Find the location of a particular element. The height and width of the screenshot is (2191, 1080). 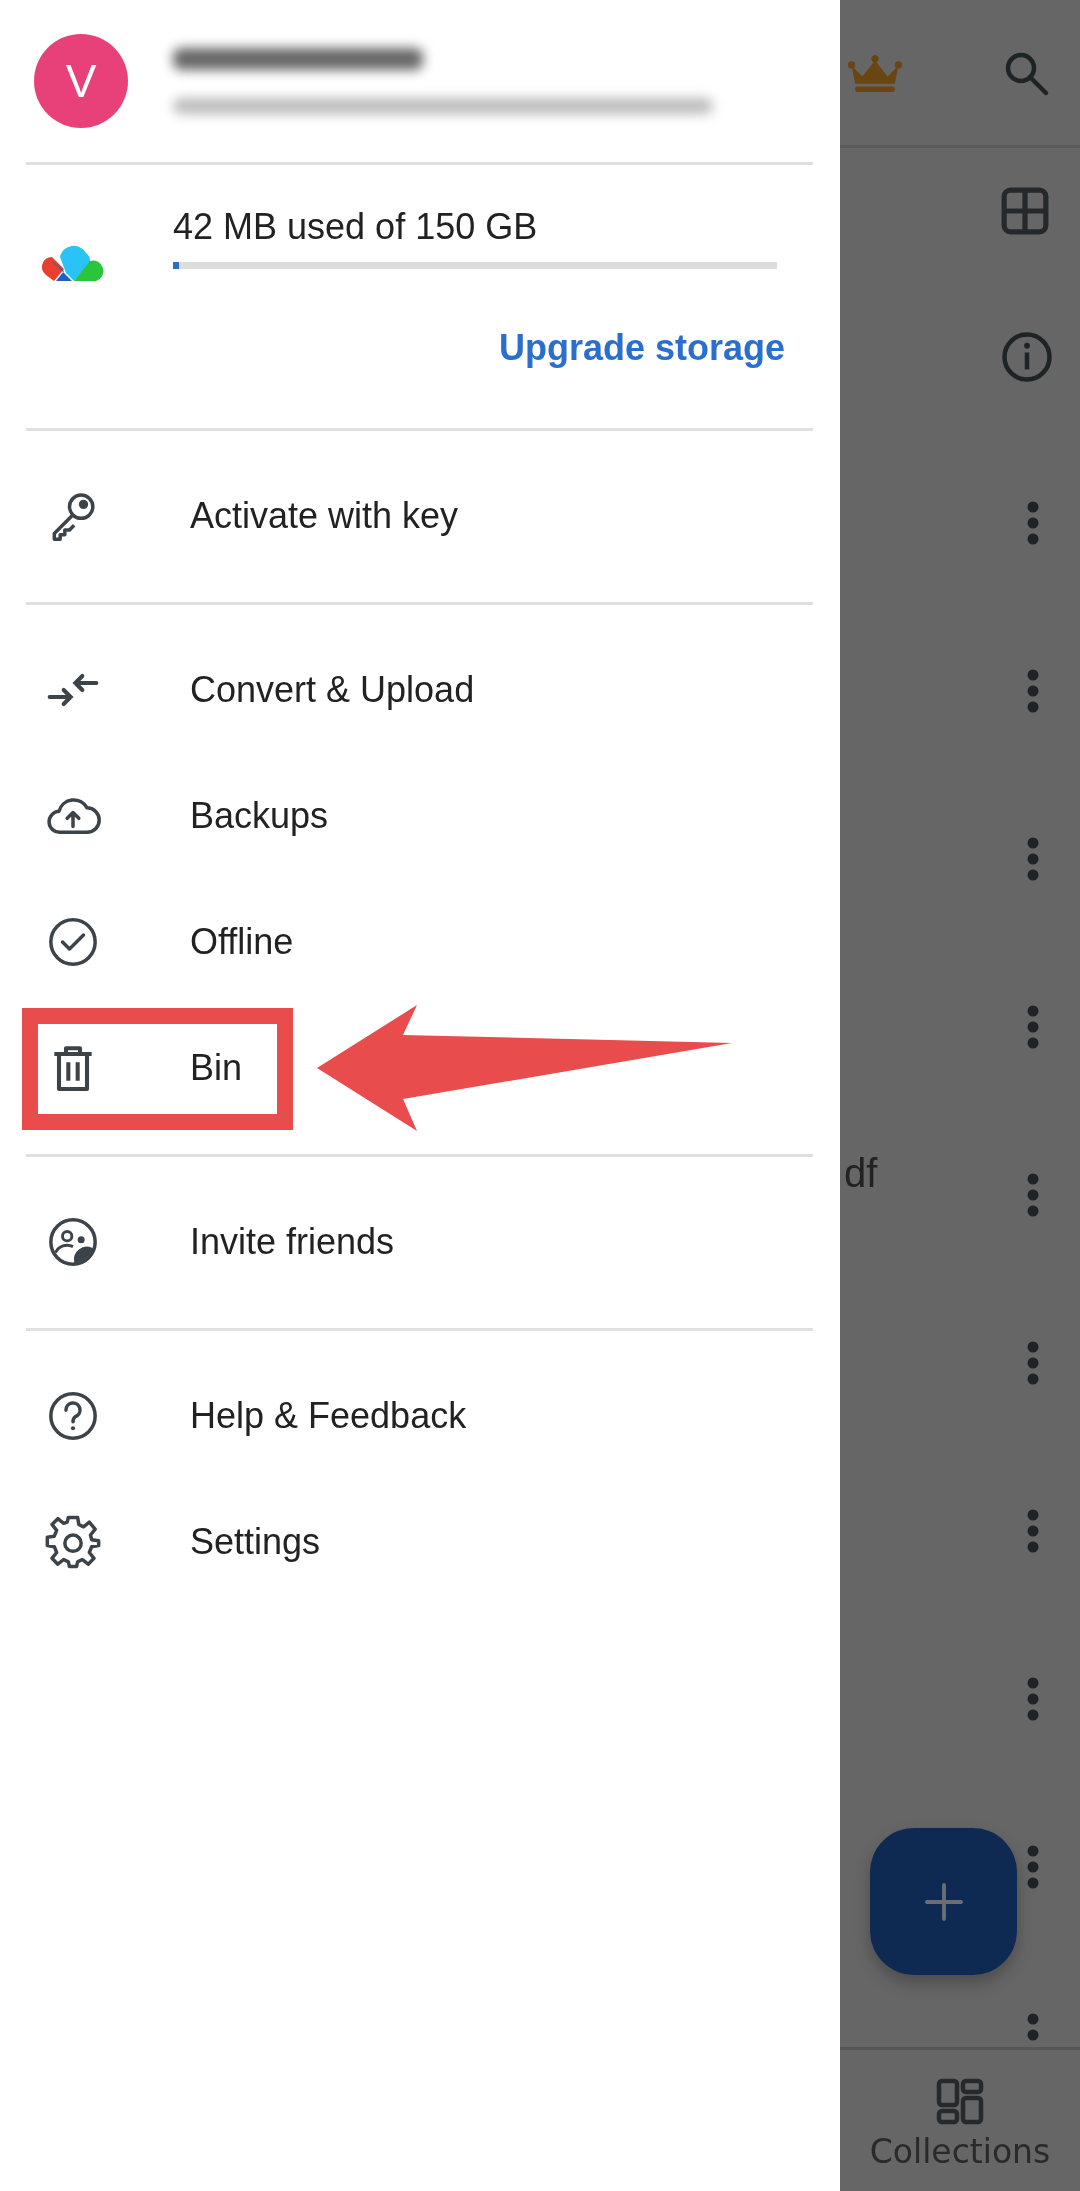

cloud-logo-icon is located at coordinates (74, 263).